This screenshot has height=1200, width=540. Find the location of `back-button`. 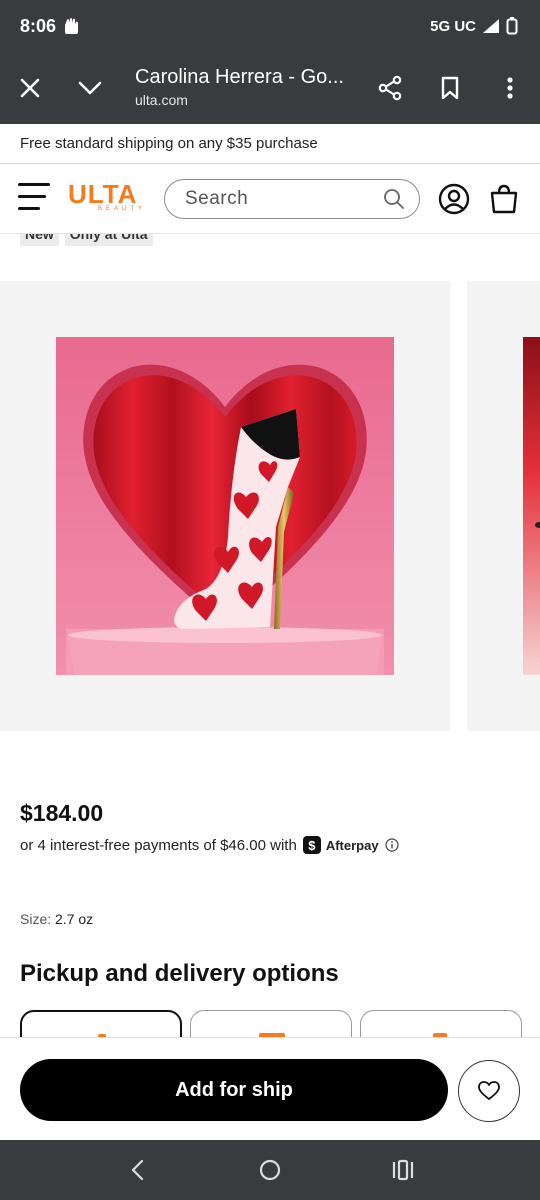

back-button is located at coordinates (137, 1170).